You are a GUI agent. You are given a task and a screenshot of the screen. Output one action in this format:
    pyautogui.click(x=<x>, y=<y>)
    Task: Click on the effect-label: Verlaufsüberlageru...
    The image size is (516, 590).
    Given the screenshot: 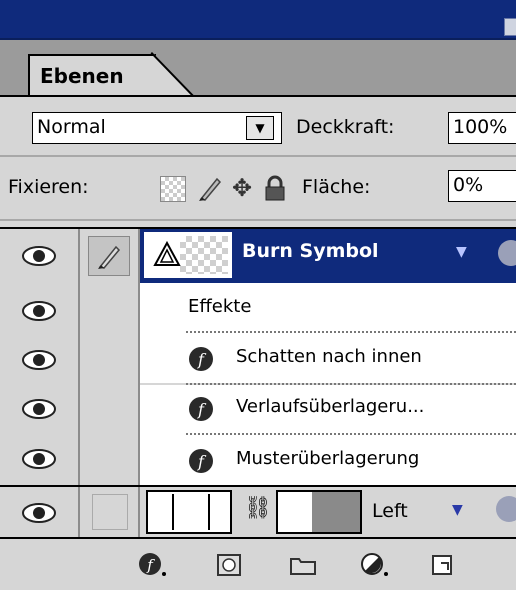 What is the action you would take?
    pyautogui.click(x=330, y=406)
    